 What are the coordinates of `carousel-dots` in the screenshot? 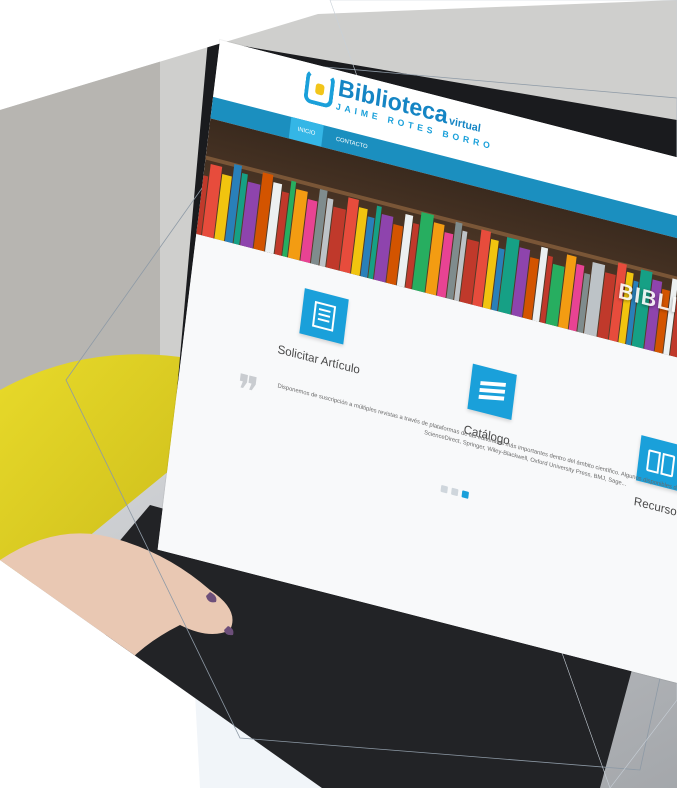 It's located at (455, 491).